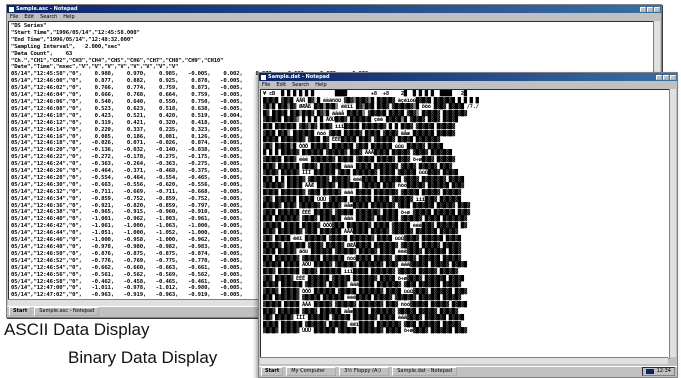 This screenshot has width=681, height=378. Describe the element at coordinates (464, 360) in the screenshot. I see `binary-horizontal-scrollbar` at that location.